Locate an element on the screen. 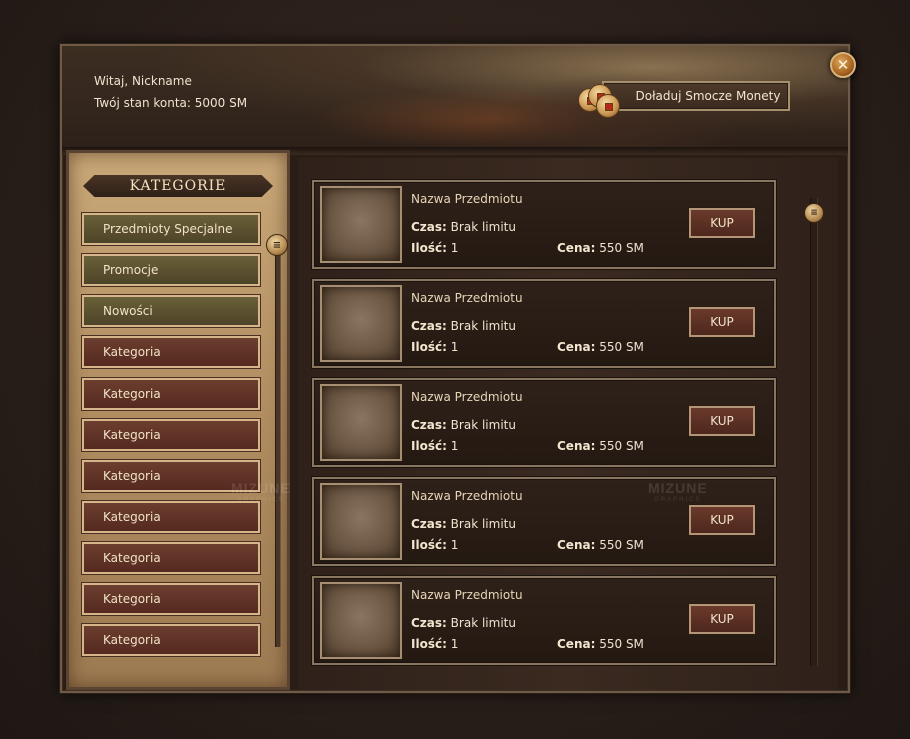 This screenshot has height=739, width=910. close-button: ✕ is located at coordinates (843, 65).